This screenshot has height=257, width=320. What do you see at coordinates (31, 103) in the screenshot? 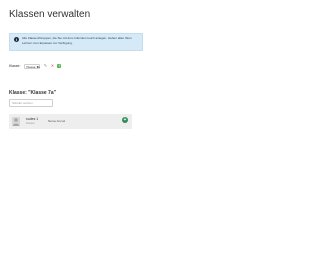
I see `student-search-input` at bounding box center [31, 103].